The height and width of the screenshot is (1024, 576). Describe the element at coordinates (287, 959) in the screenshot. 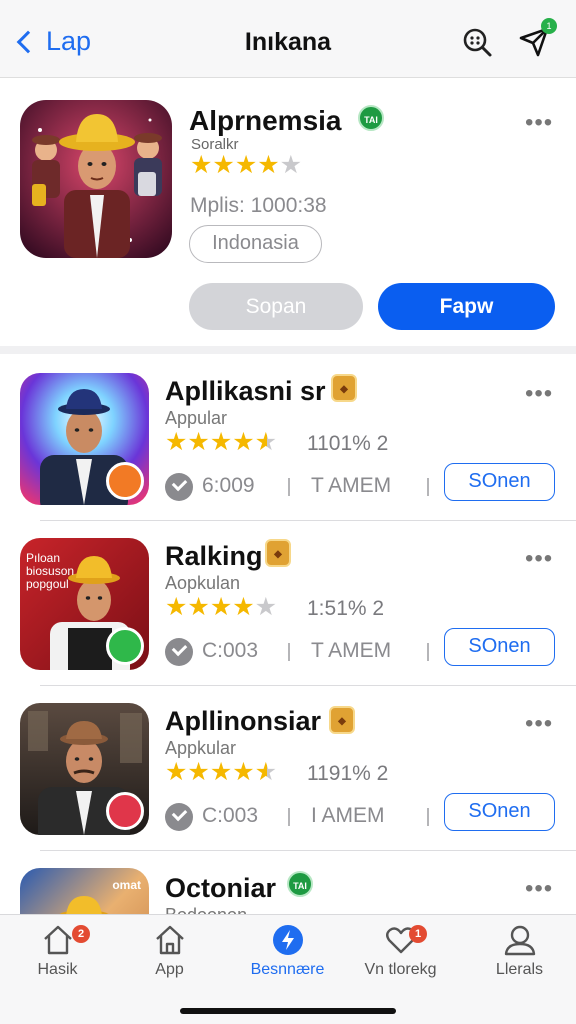

I see `tab-featured: Besnnære` at that location.